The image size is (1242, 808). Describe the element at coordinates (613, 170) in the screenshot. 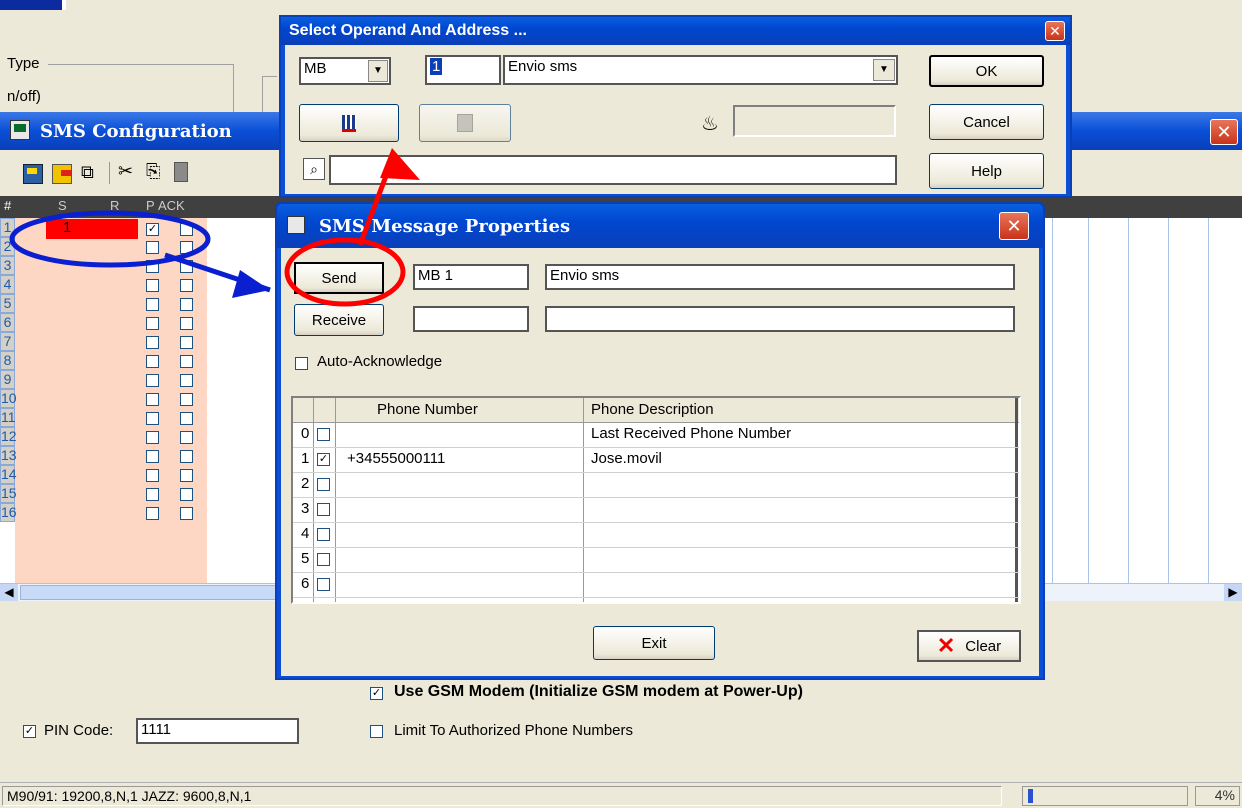

I see `operand-search-input` at that location.